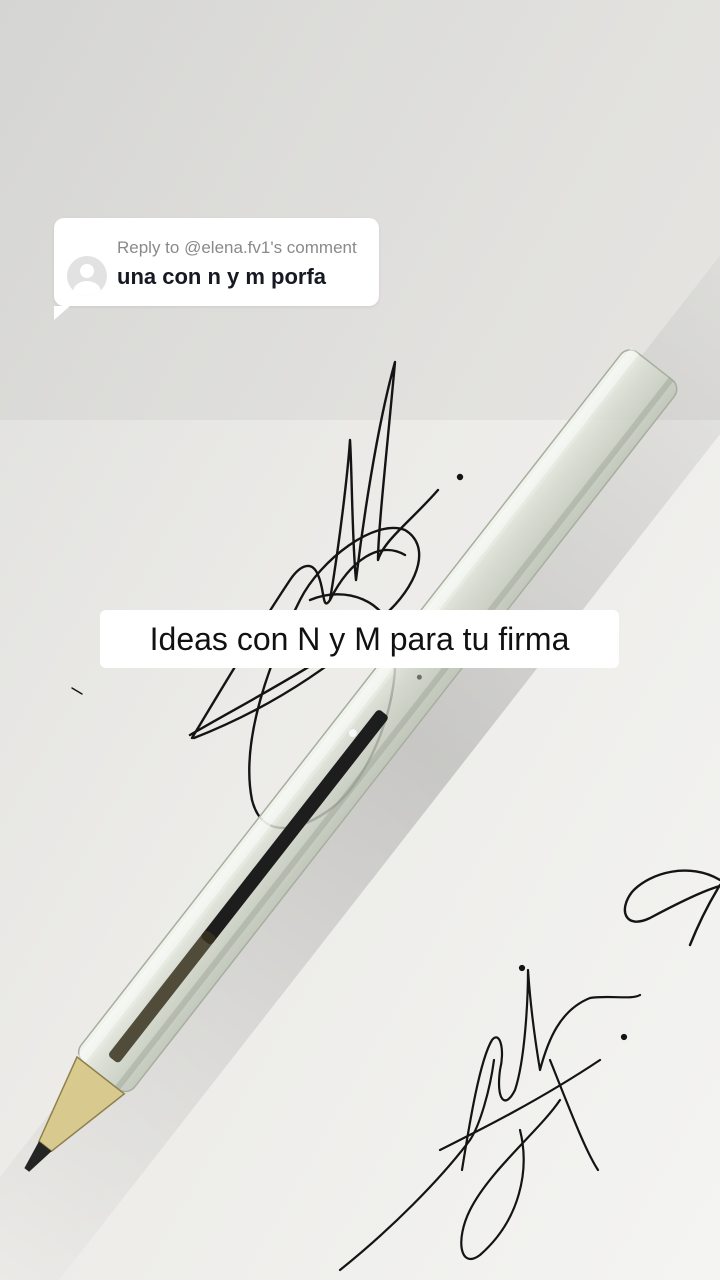  I want to click on avatar-body-shape, so click(87, 288).